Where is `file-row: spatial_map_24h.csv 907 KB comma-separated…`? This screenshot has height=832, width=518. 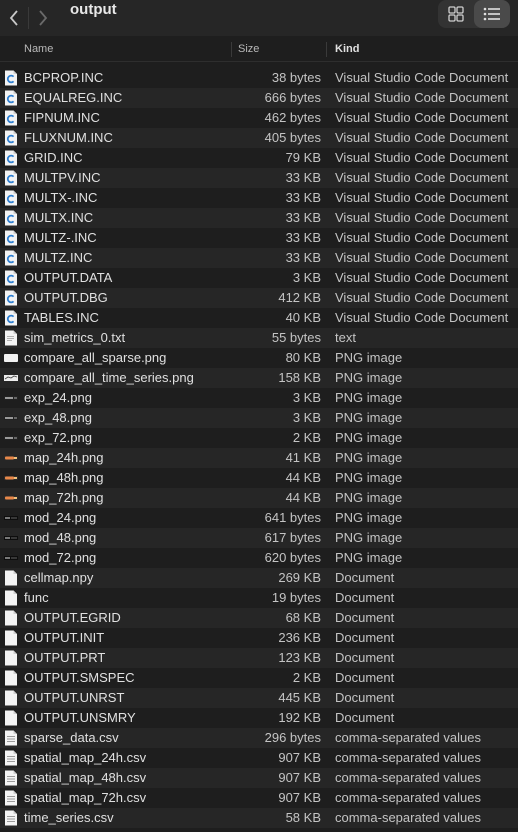 file-row: spatial_map_24h.csv 907 KB comma-separated… is located at coordinates (259, 758).